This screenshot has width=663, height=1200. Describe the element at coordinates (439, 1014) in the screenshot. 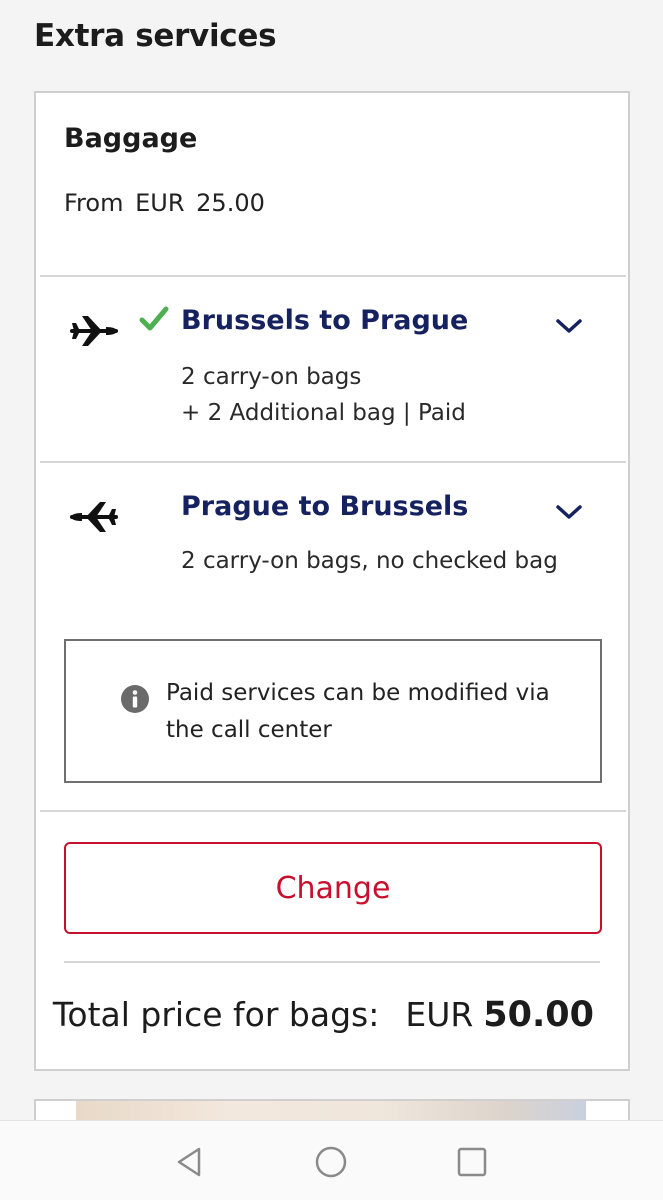

I see `total-currency: EUR` at that location.